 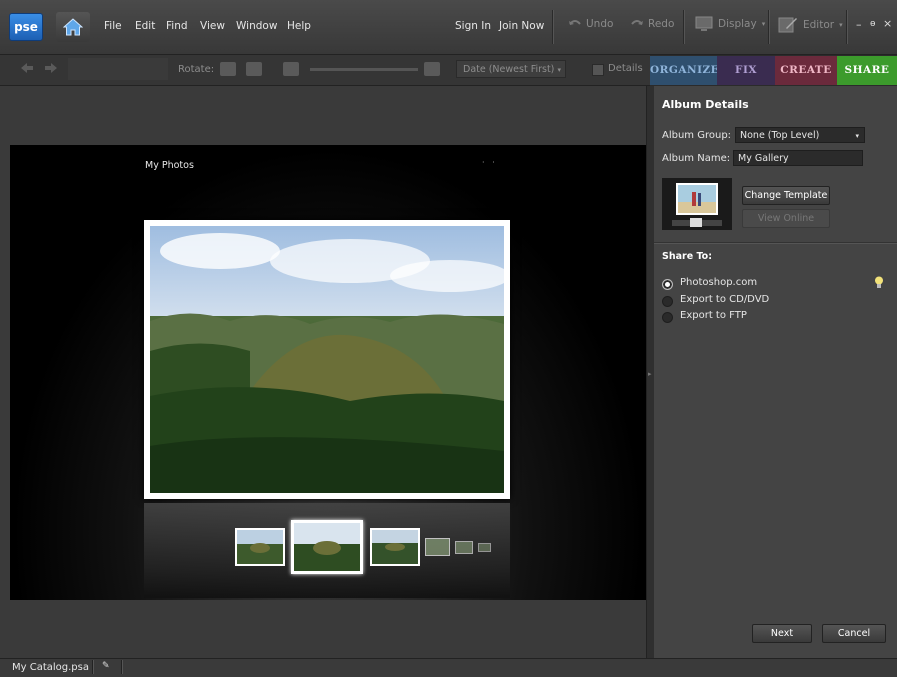 What do you see at coordinates (625, 68) in the screenshot?
I see `details-label: Details` at bounding box center [625, 68].